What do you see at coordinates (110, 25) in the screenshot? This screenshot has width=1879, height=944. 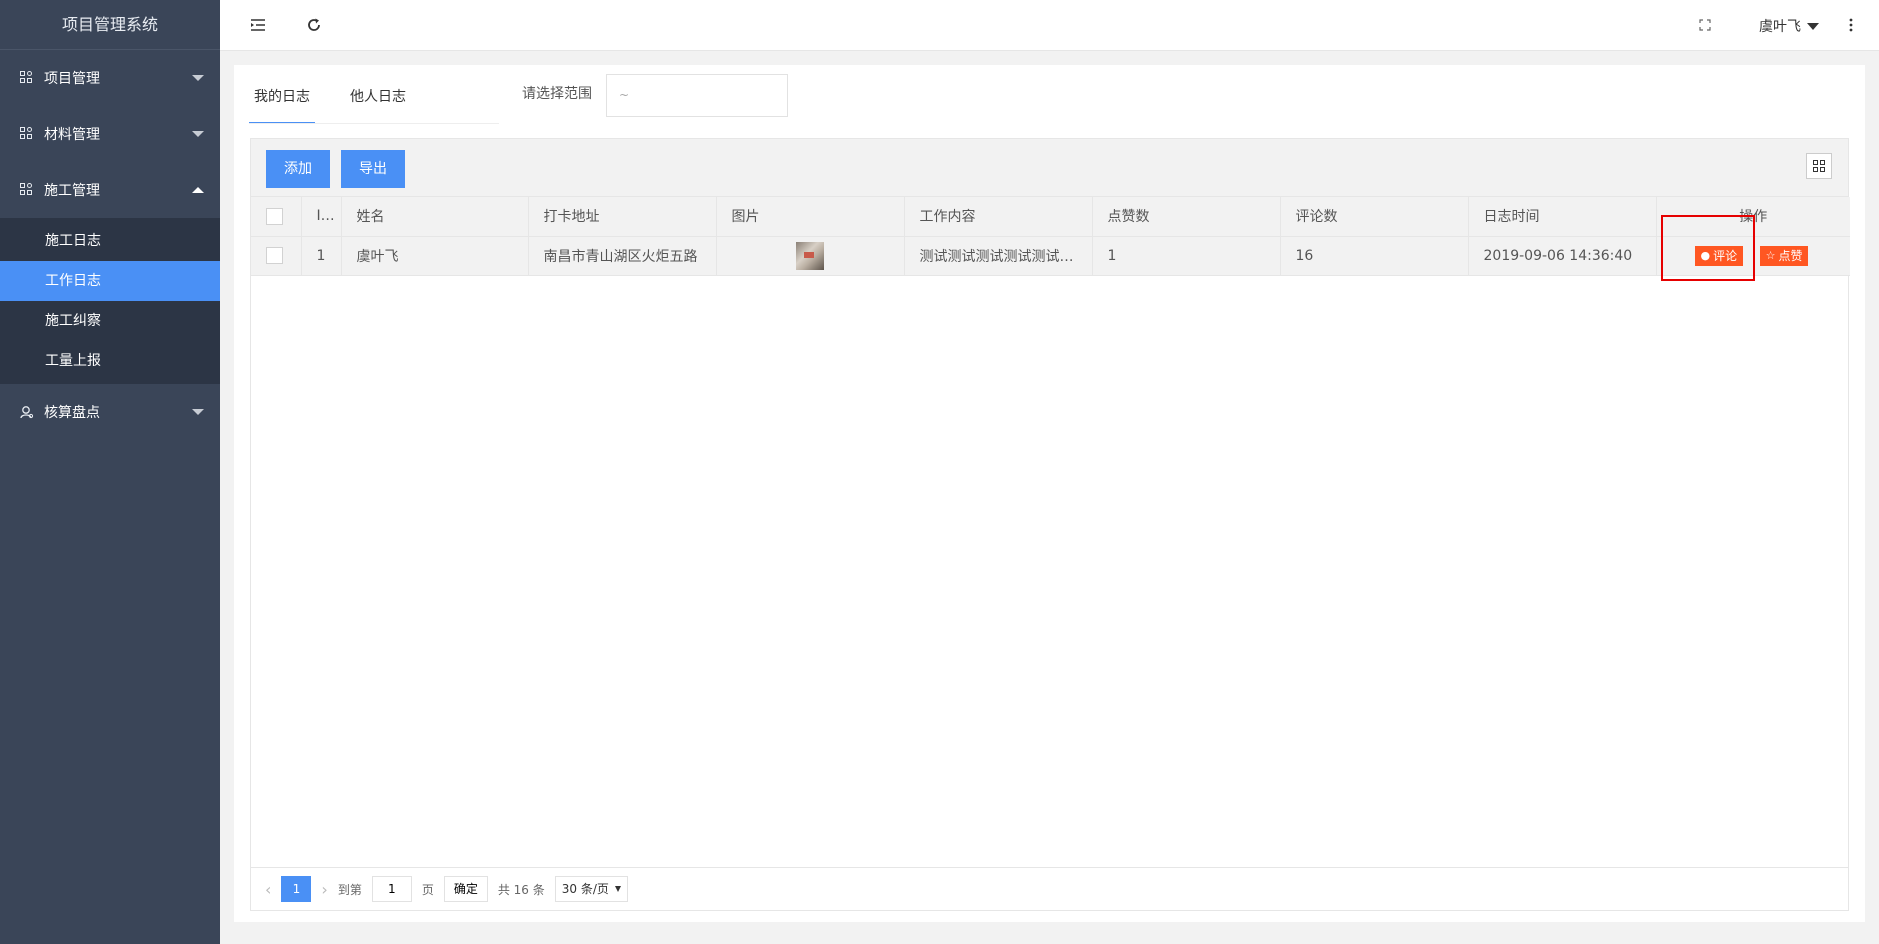 I see `app-title: 项目管理系统` at bounding box center [110, 25].